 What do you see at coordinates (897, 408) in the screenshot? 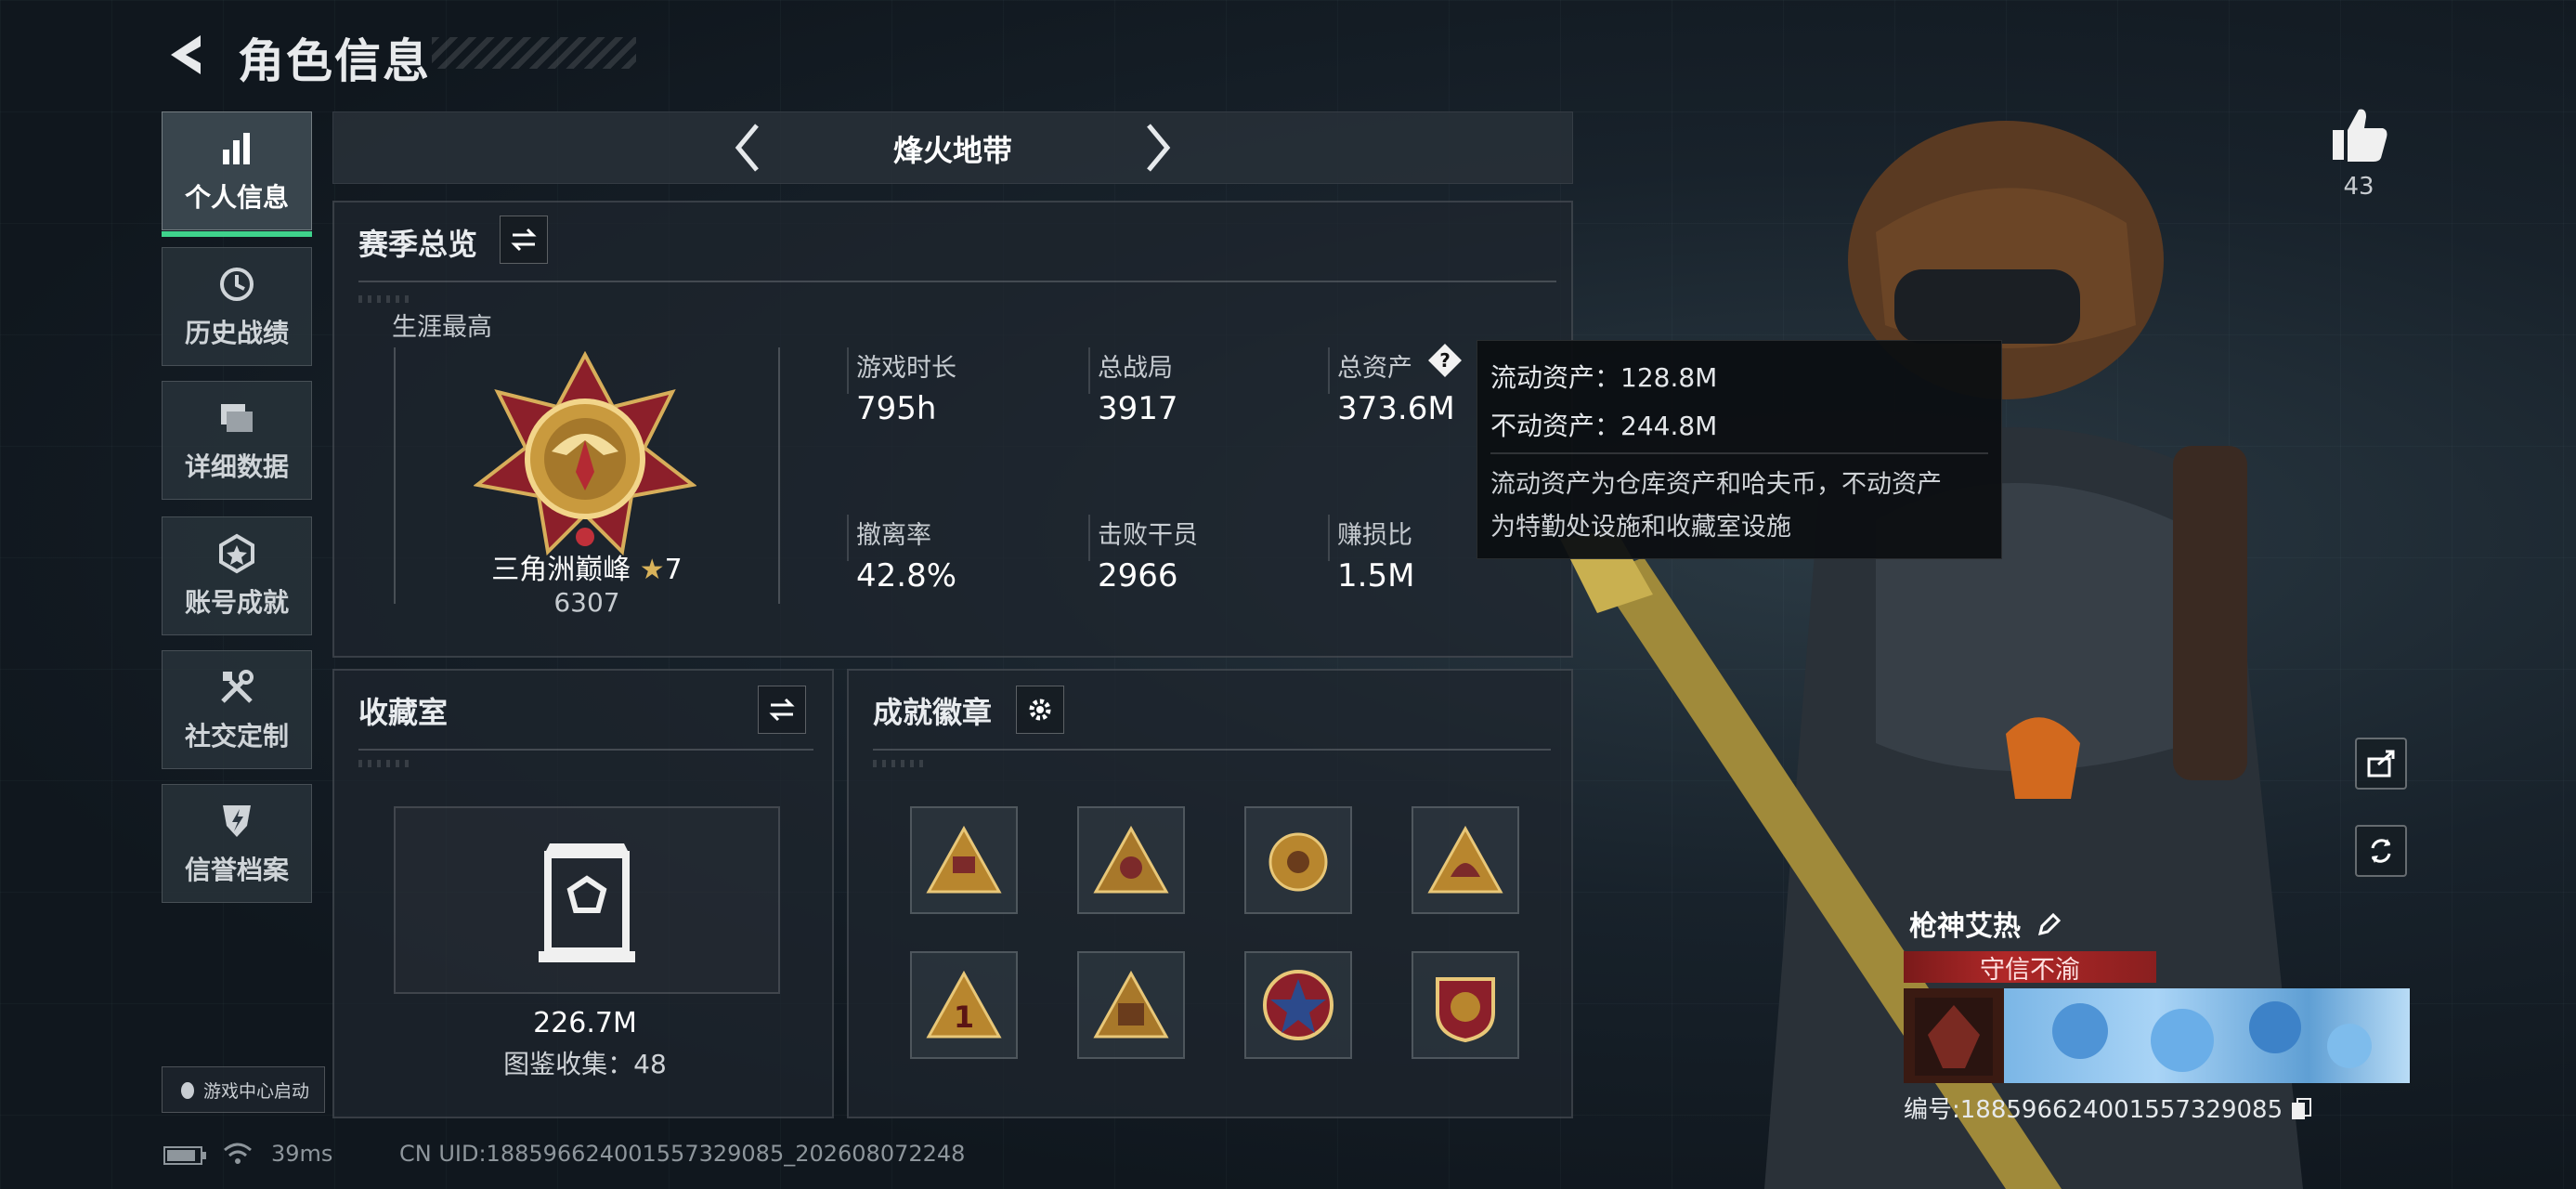
I see `stat-value: 795h` at bounding box center [897, 408].